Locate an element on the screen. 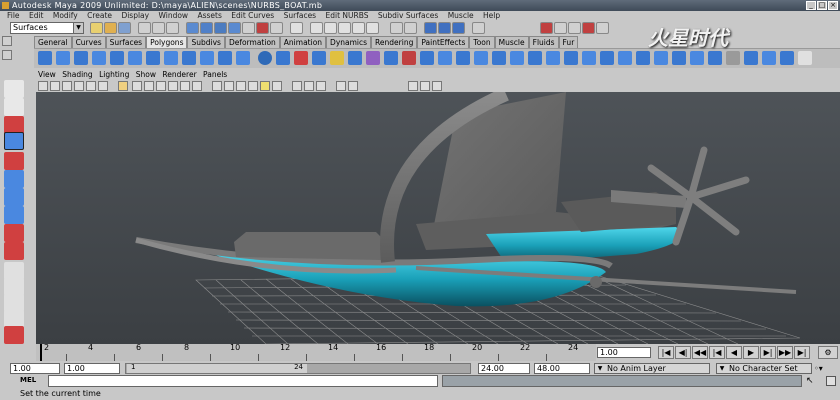 The image size is (840, 400). shelf-menu-icon is located at coordinates (7, 41).